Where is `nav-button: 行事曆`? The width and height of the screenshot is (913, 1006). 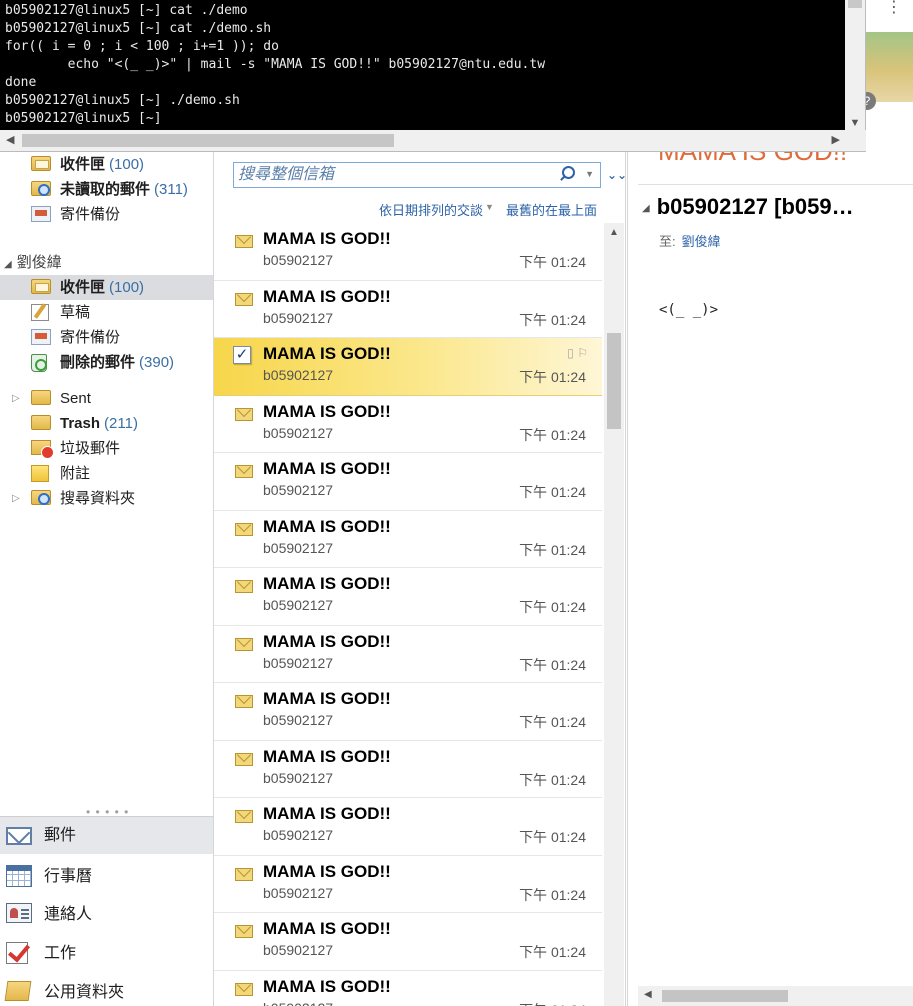 nav-button: 行事曆 is located at coordinates (106, 877).